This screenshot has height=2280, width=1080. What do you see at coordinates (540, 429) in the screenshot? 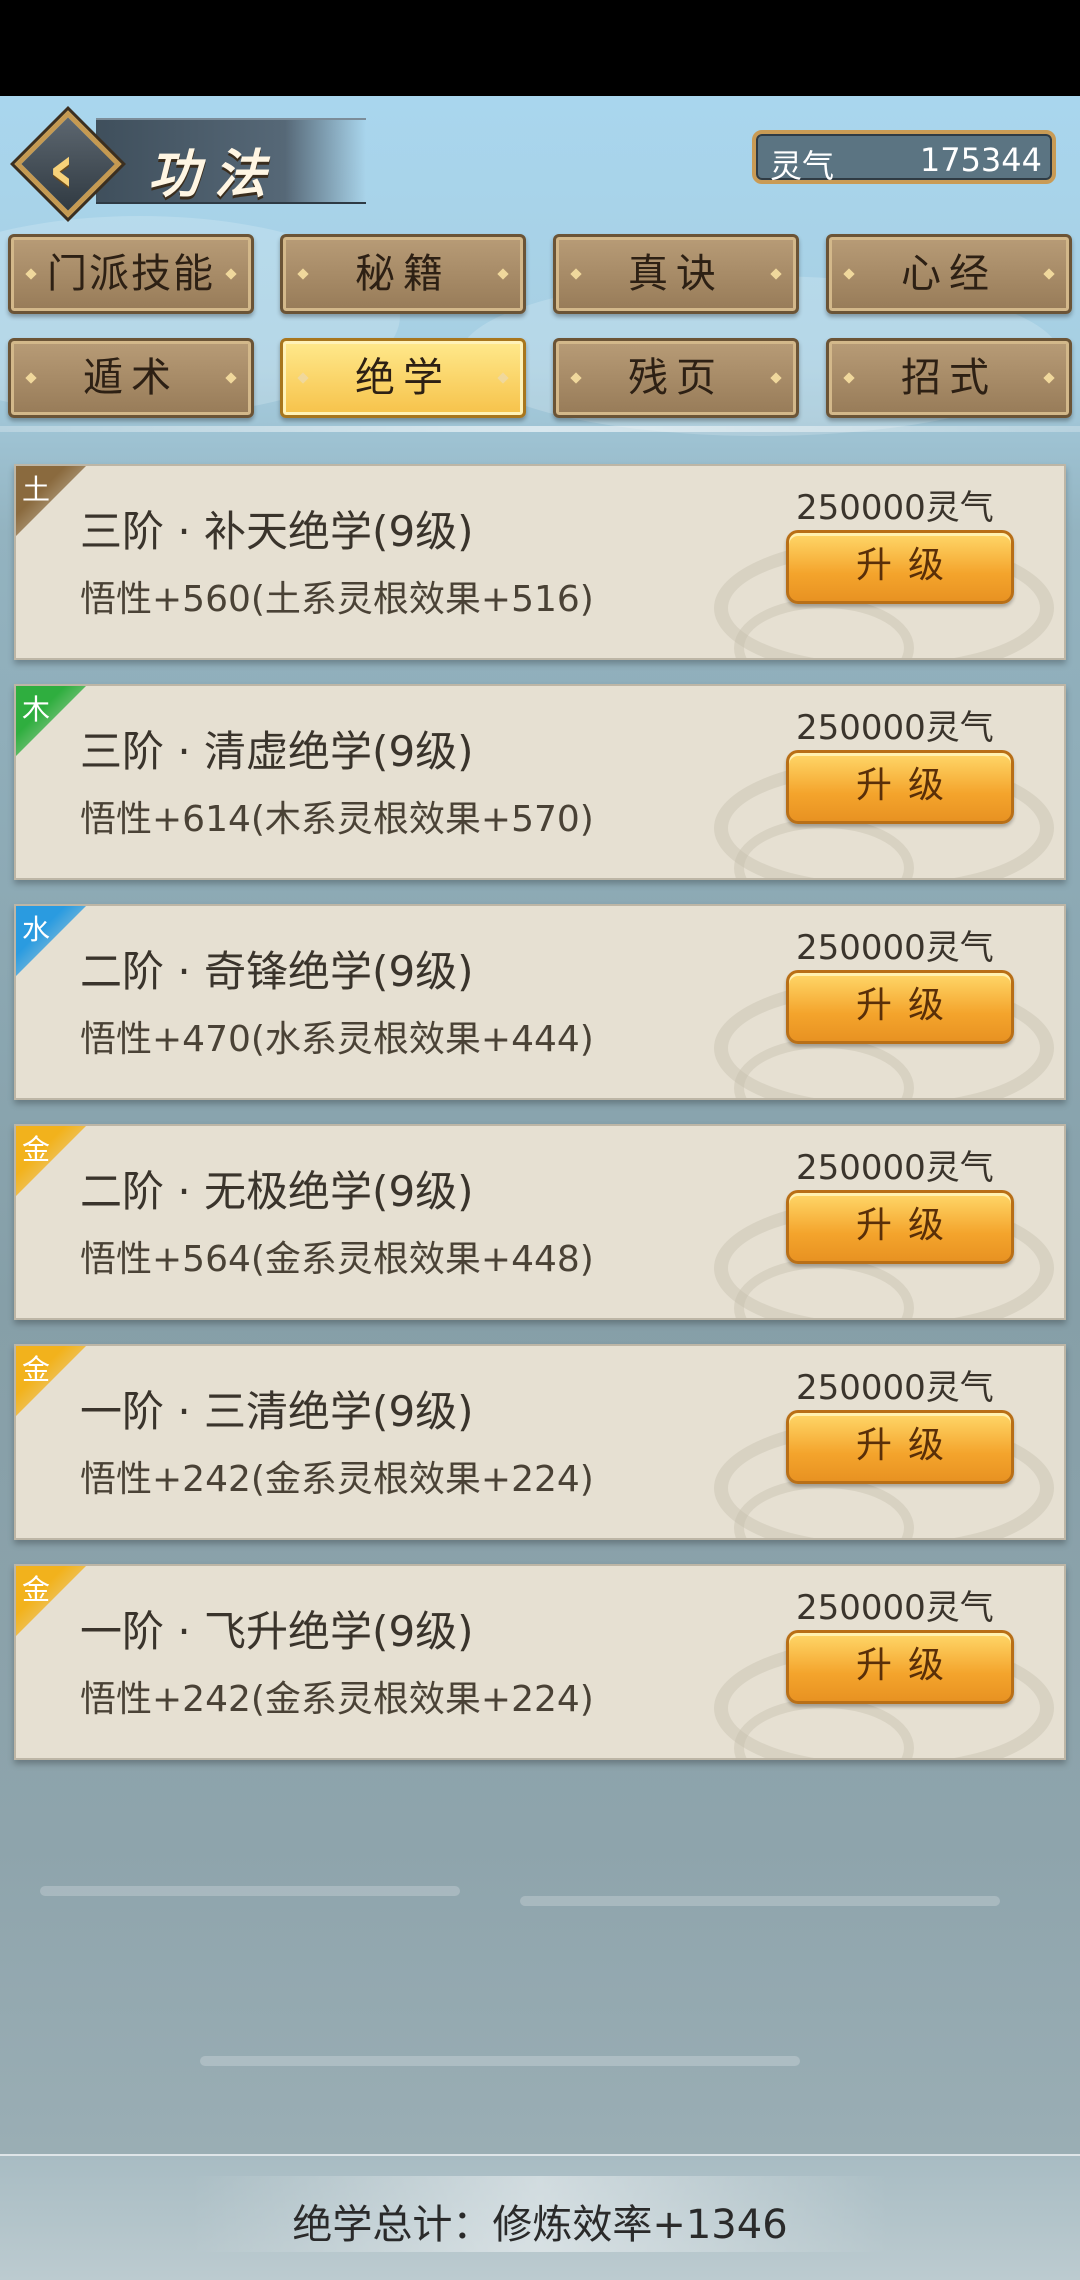
I see `tab-divider` at bounding box center [540, 429].